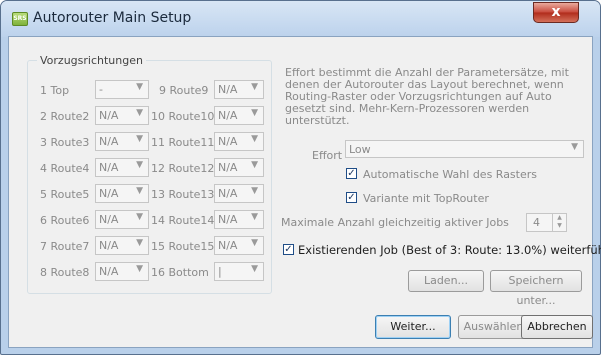 This screenshot has width=601, height=355. What do you see at coordinates (55, 90) in the screenshot?
I see `layer-label-1: 1 Top` at bounding box center [55, 90].